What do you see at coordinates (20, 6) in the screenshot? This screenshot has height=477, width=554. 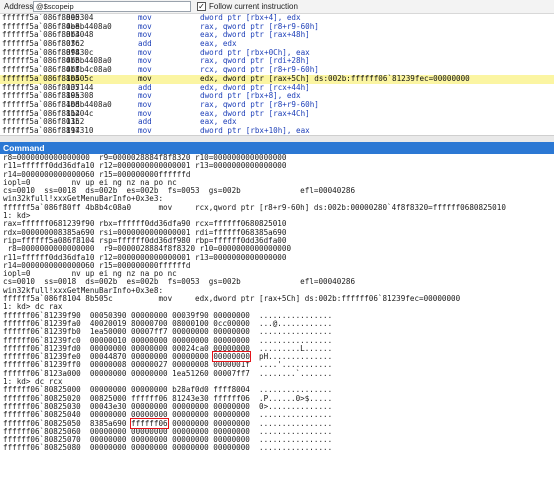 I see `address-label: Address:` at bounding box center [20, 6].